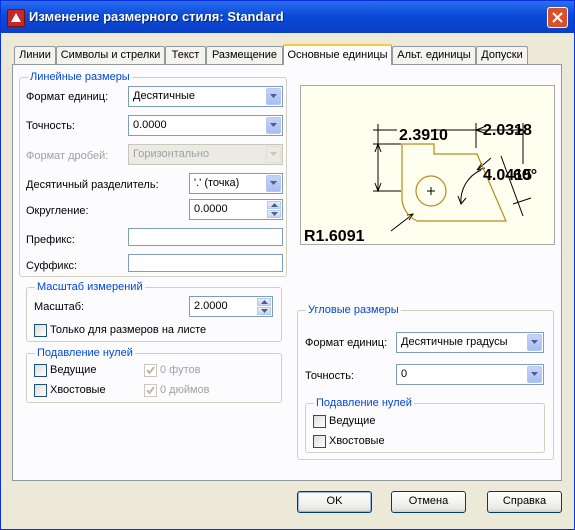 The image size is (575, 530). Describe the element at coordinates (319, 421) in the screenshot. I see `angular-leading-zero-checkbox` at that location.